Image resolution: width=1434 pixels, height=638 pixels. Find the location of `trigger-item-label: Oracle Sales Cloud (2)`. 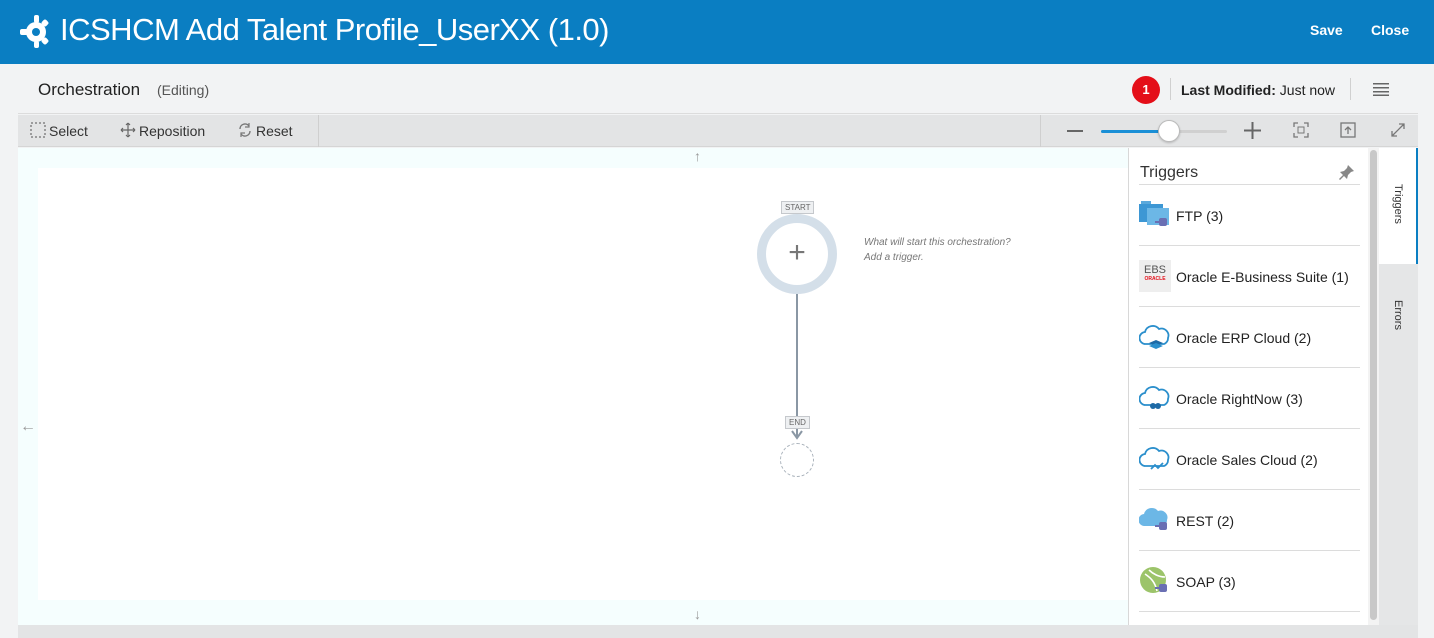

trigger-item-label: Oracle Sales Cloud (2) is located at coordinates (1247, 460).